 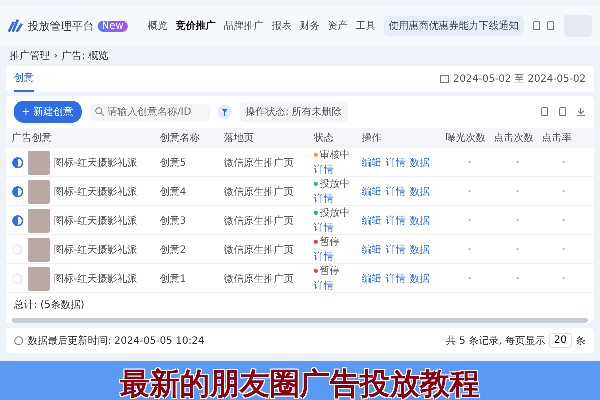 I want to click on column-header: 落地页, so click(x=239, y=138).